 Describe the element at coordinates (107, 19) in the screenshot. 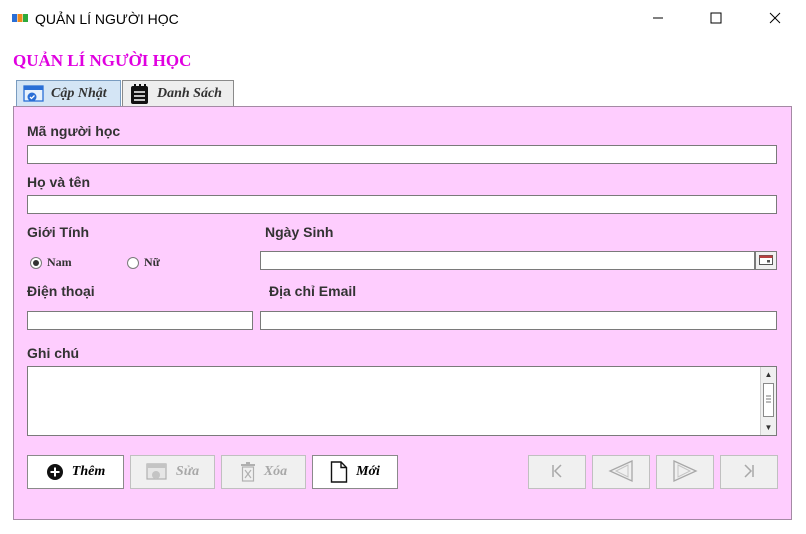

I see `window-title: QUẢN LÍ NGƯỜI HỌC` at that location.